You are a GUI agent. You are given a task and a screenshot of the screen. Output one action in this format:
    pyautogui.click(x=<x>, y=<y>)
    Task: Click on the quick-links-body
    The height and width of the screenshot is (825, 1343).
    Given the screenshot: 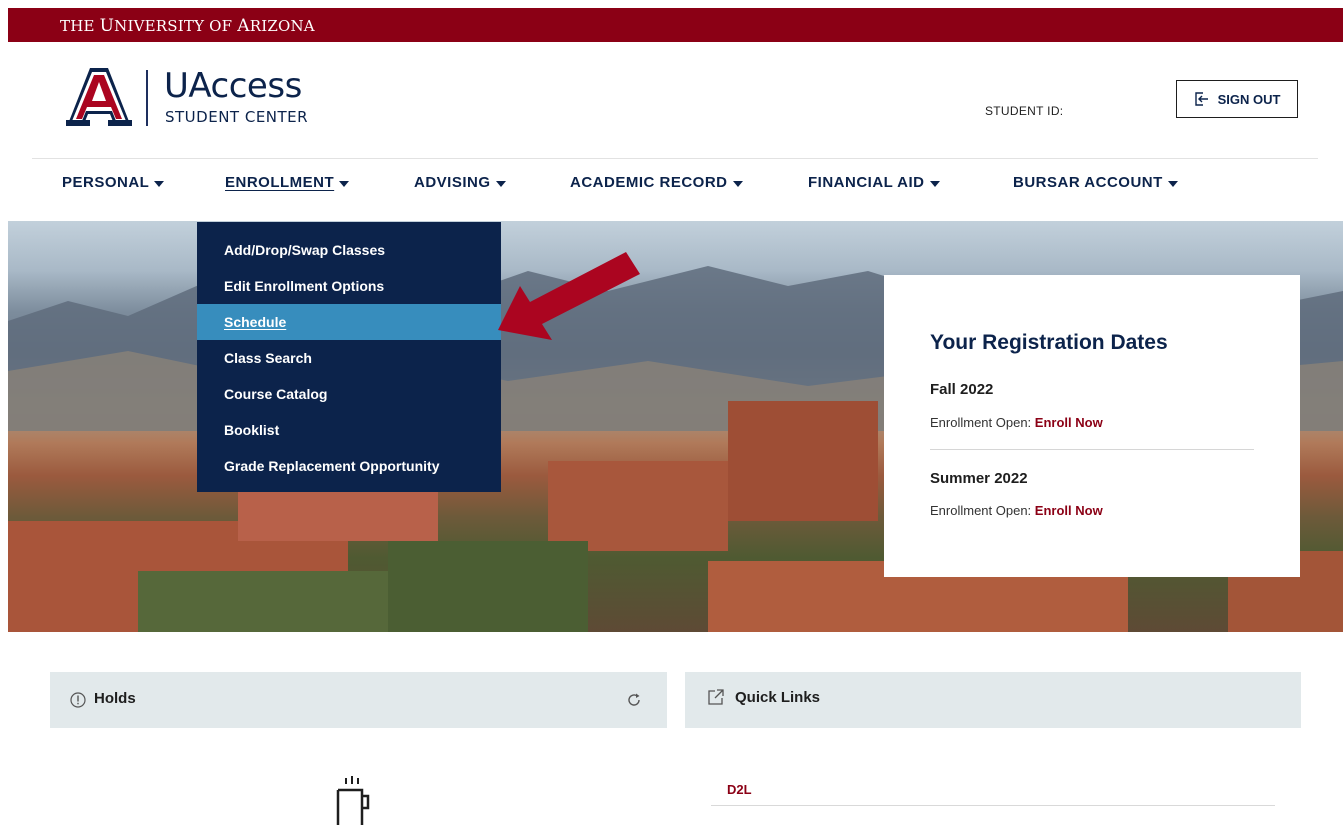 What is the action you would take?
    pyautogui.click(x=993, y=776)
    